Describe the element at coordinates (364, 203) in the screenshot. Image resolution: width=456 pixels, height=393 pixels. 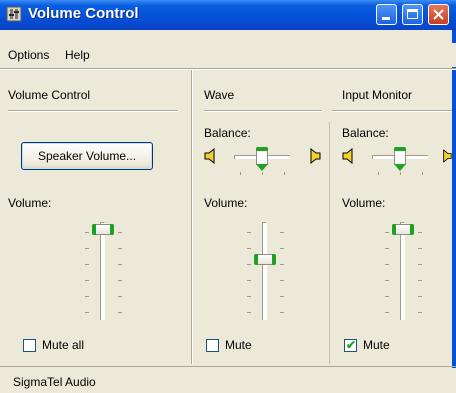
I see `input-monitor-volume-label: Volume:` at that location.